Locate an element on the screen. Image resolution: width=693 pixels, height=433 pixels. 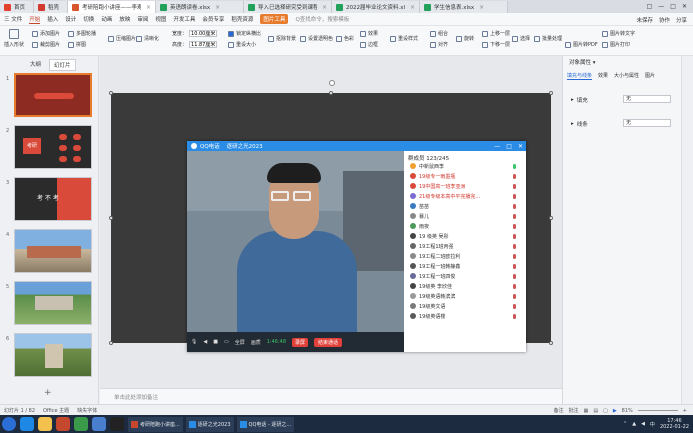
menu-tab-5: 放映 is located at coordinates (124, 19).